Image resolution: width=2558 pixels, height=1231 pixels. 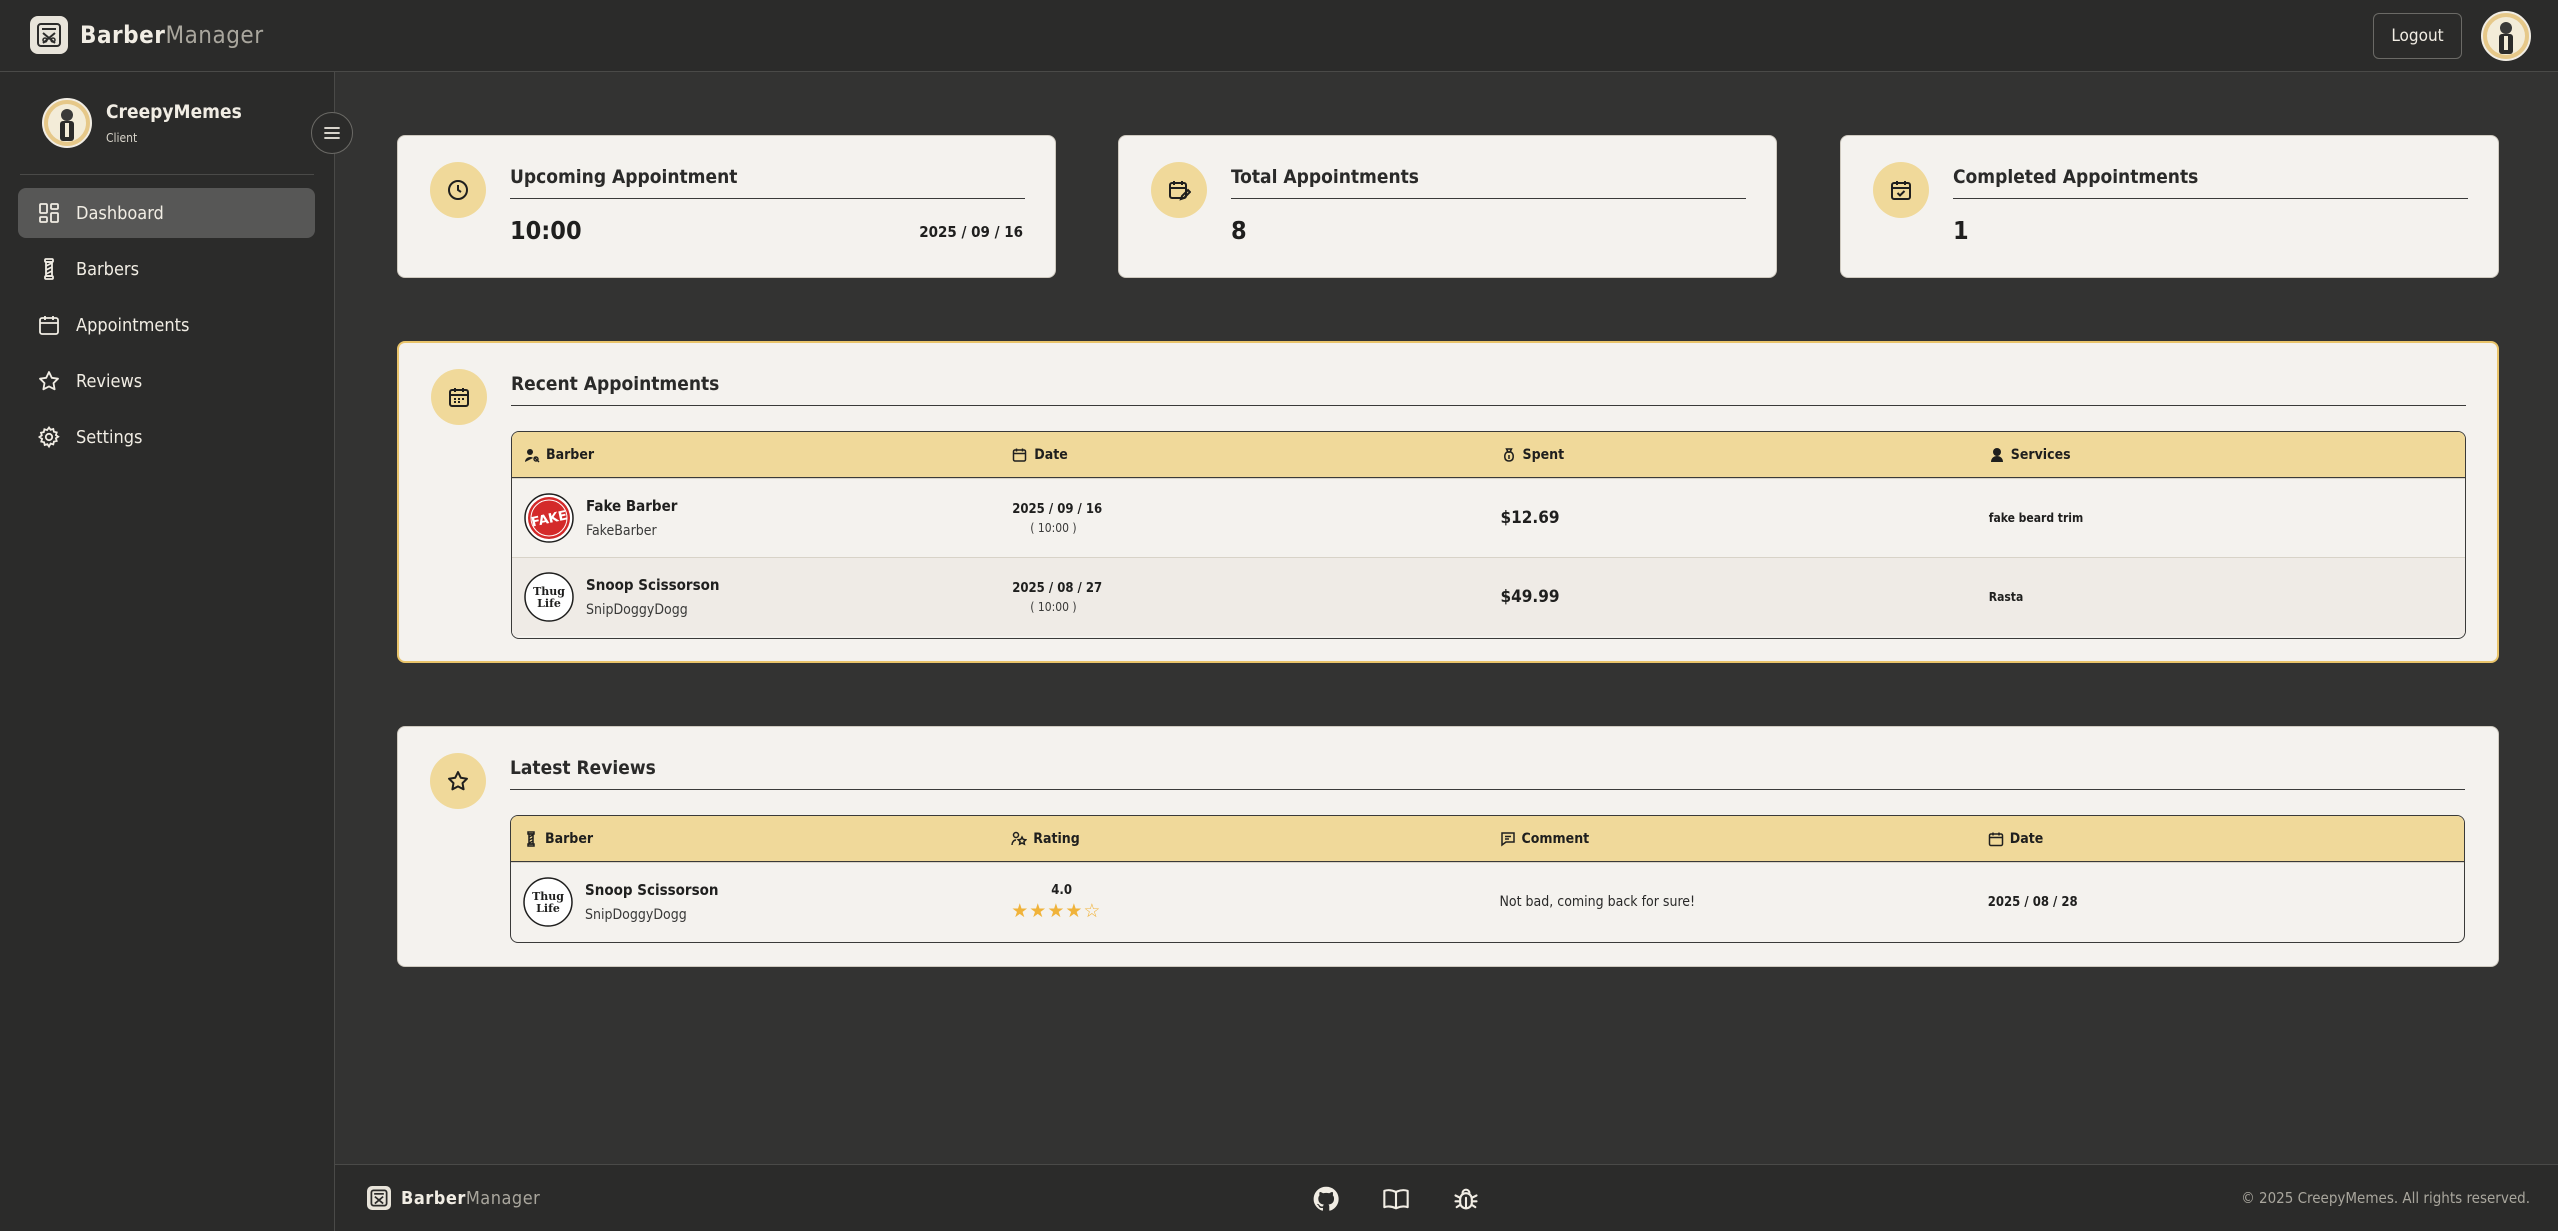 What do you see at coordinates (2221, 597) in the screenshot?
I see `services-cell: Rasta` at bounding box center [2221, 597].